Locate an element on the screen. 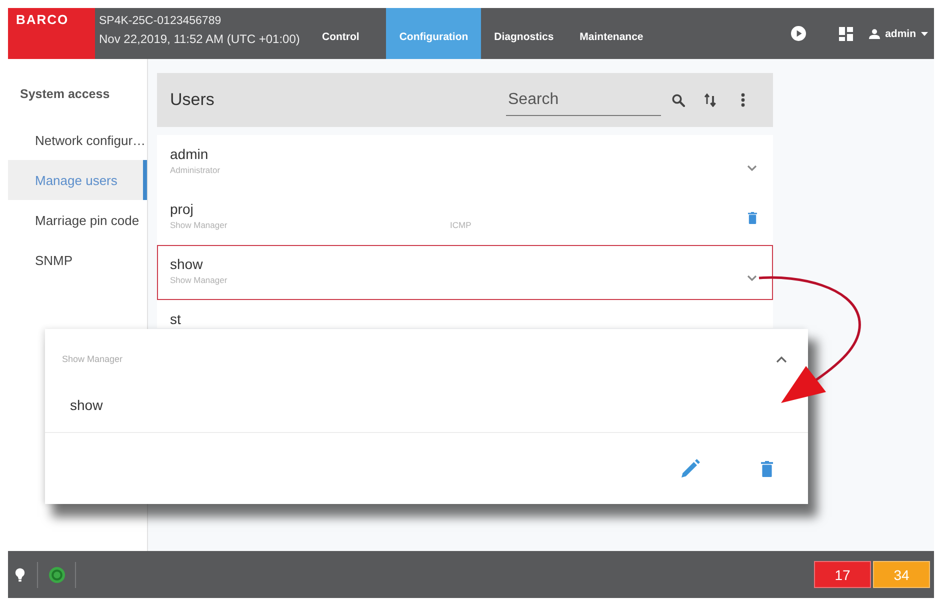  device-name: SP4K-25C-0123456789 is located at coordinates (160, 21).